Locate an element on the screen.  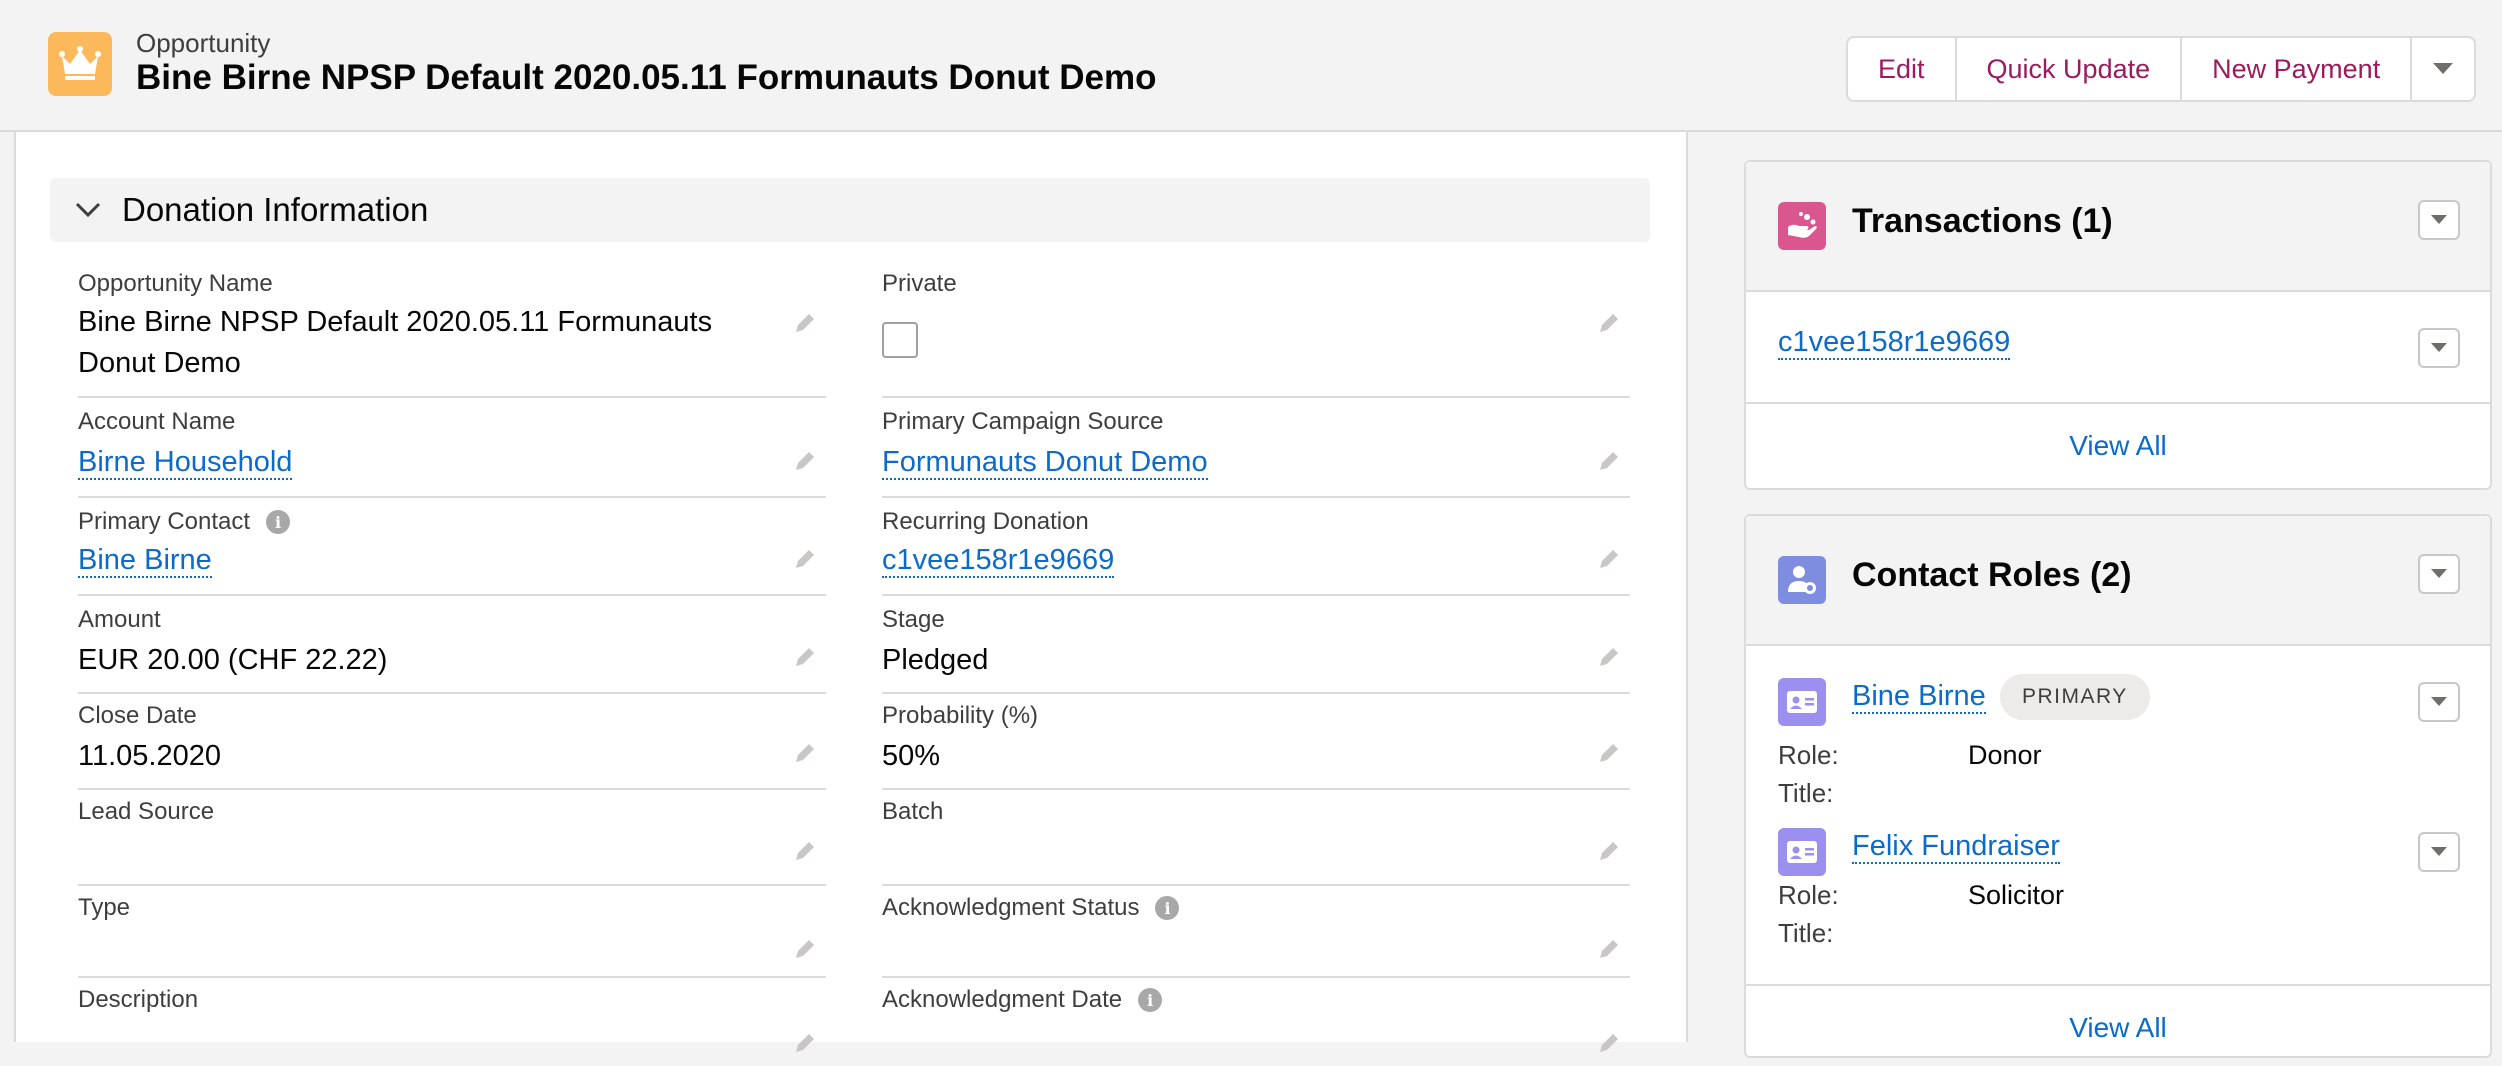
transactions-menu-button is located at coordinates (2439, 220).